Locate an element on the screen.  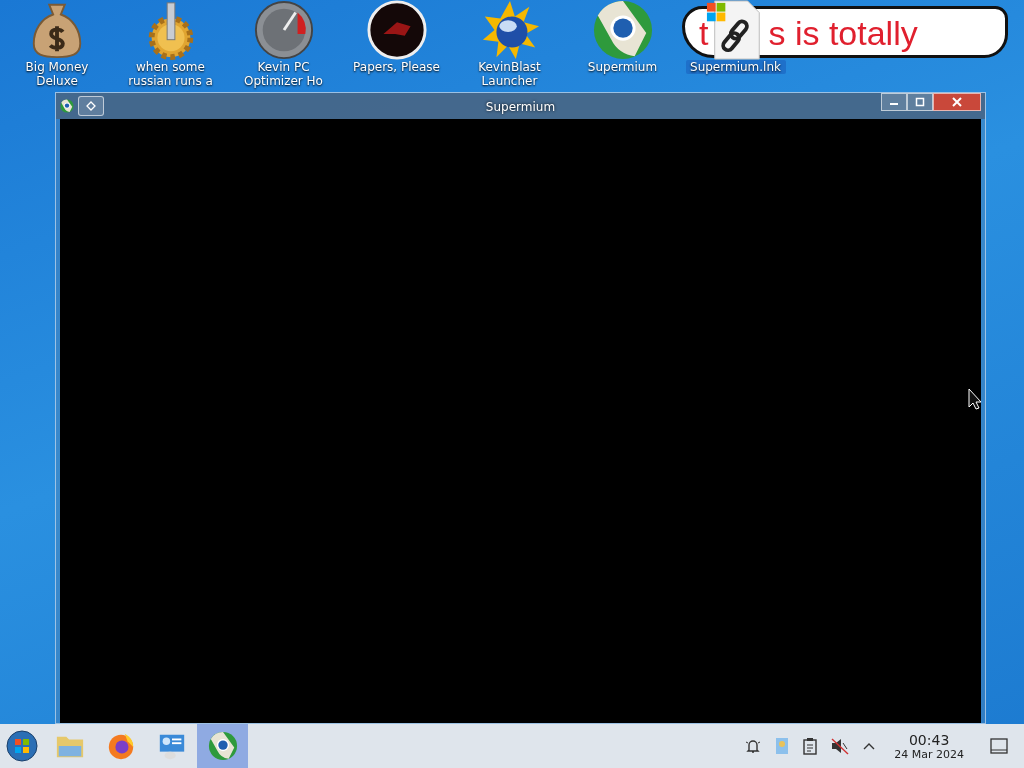
desktop-icon-label: Papers, Please is located at coordinates (396, 67).